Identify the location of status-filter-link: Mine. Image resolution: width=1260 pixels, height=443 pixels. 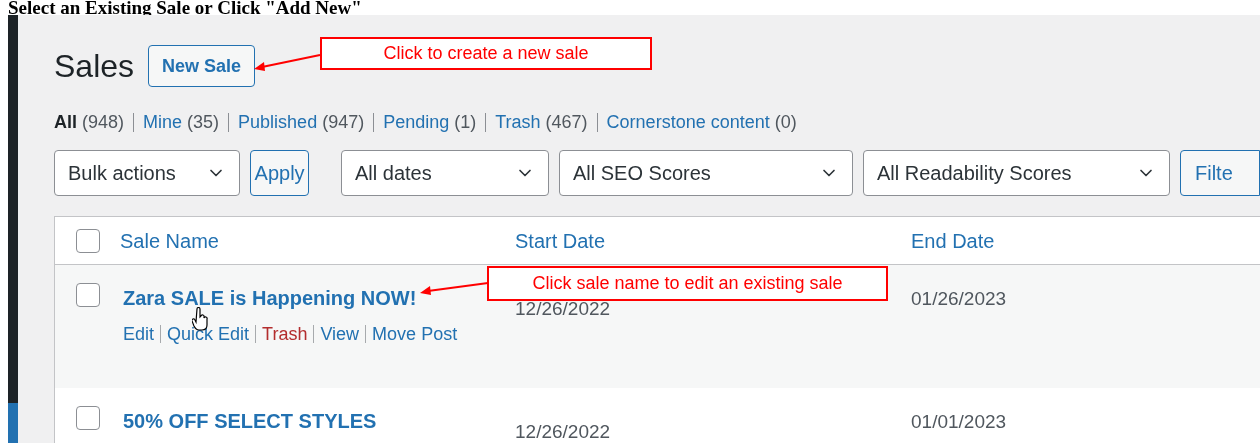
(163, 122).